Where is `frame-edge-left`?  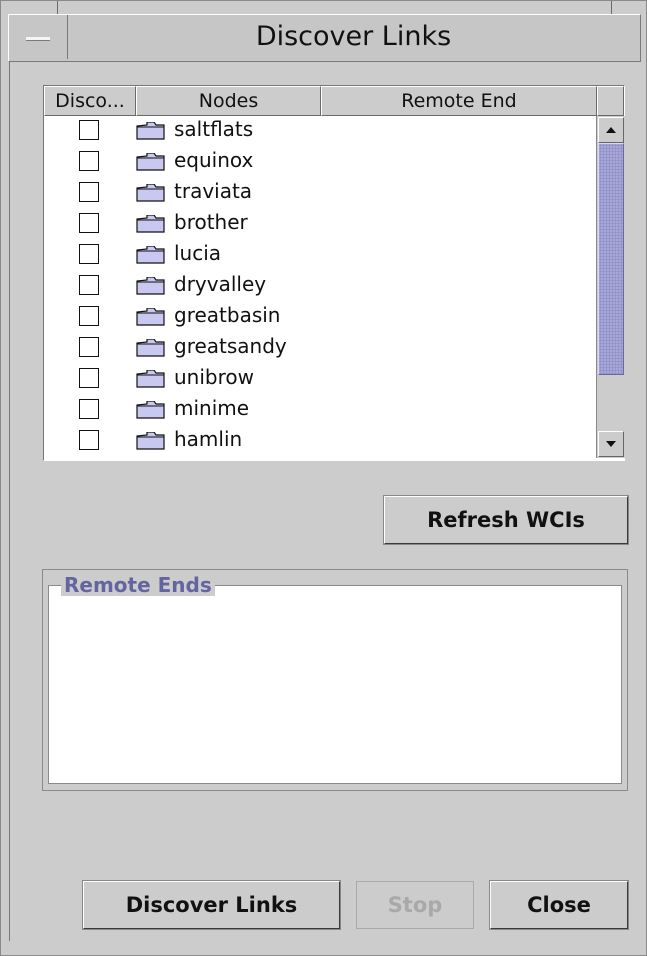 frame-edge-left is located at coordinates (9, 501).